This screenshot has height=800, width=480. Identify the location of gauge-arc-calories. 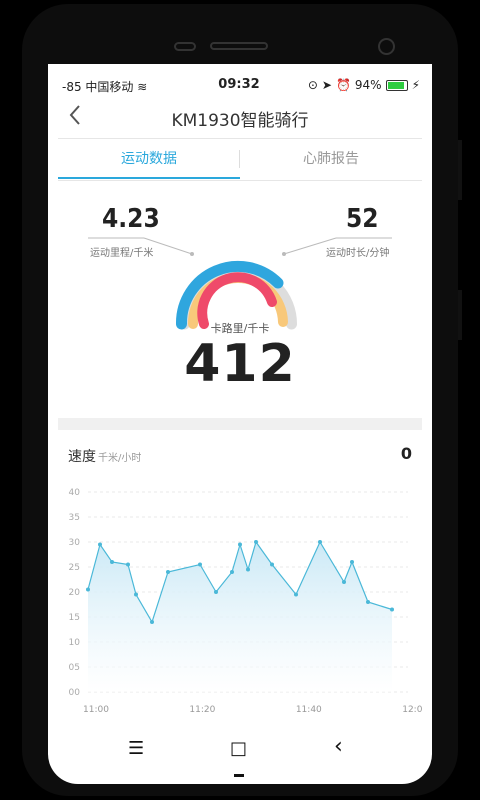
(237, 300).